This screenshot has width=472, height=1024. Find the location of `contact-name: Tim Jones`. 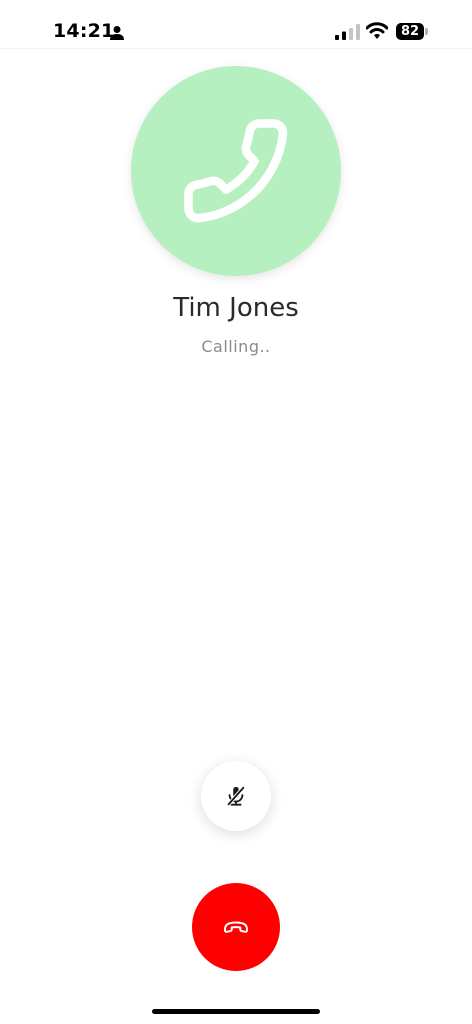

contact-name: Tim Jones is located at coordinates (236, 308).